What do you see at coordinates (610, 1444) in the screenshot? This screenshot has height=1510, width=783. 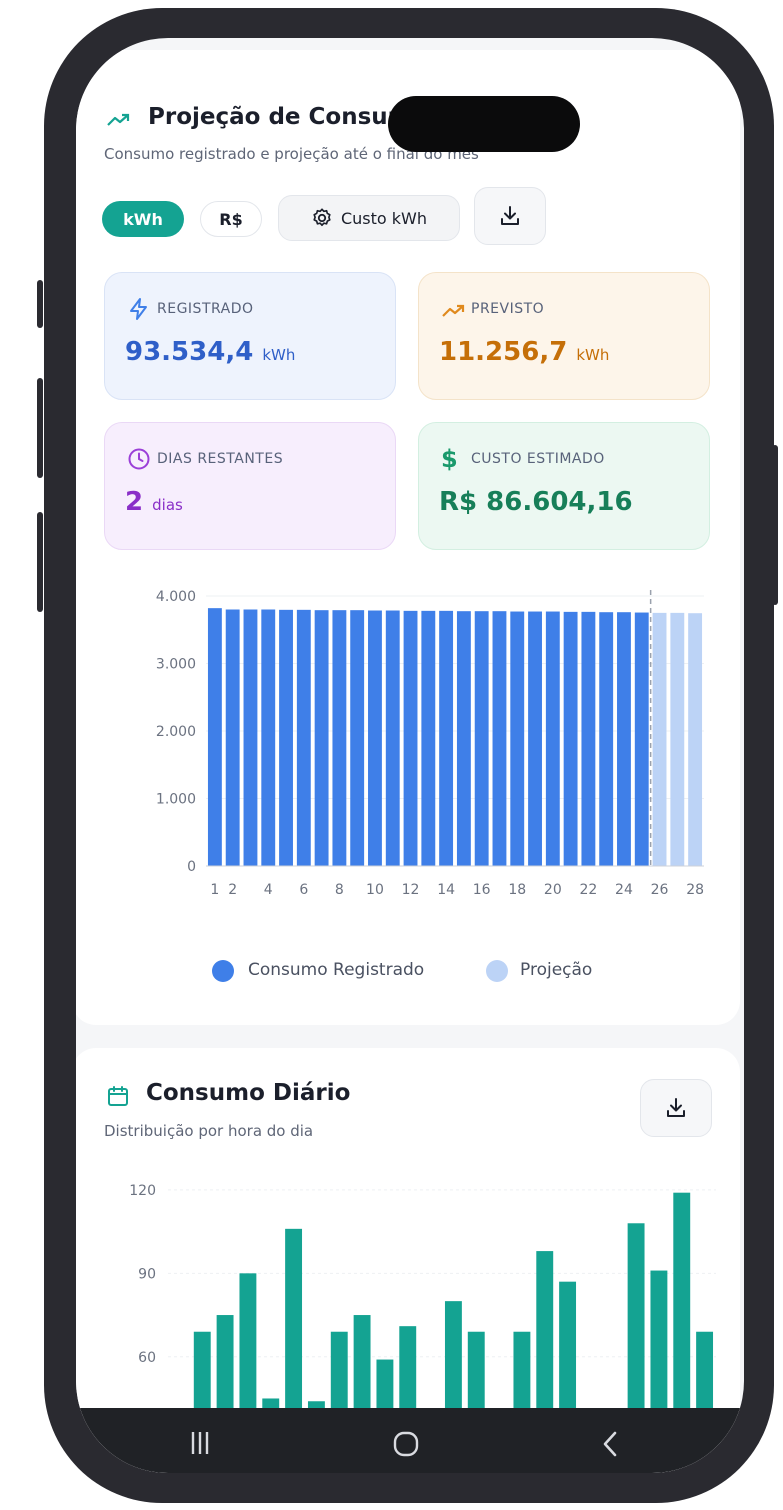 I see `back-icon` at bounding box center [610, 1444].